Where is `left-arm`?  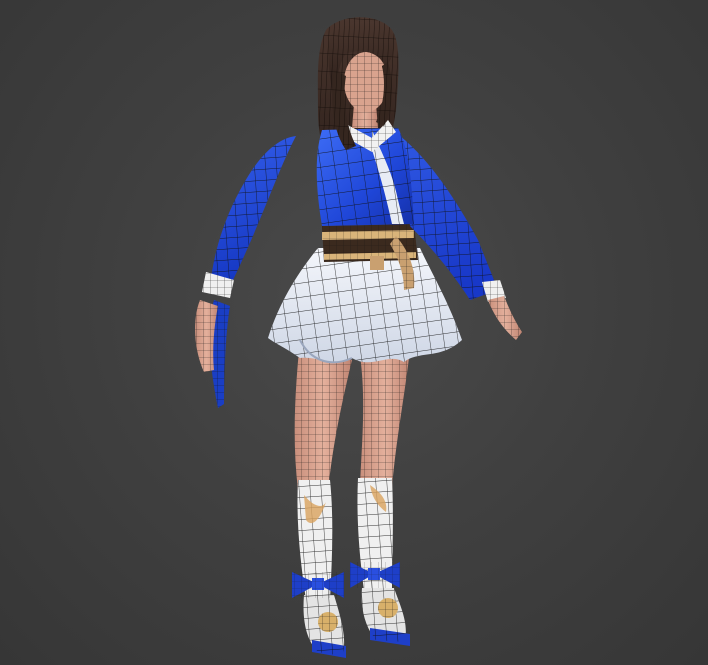 left-arm is located at coordinates (245, 272).